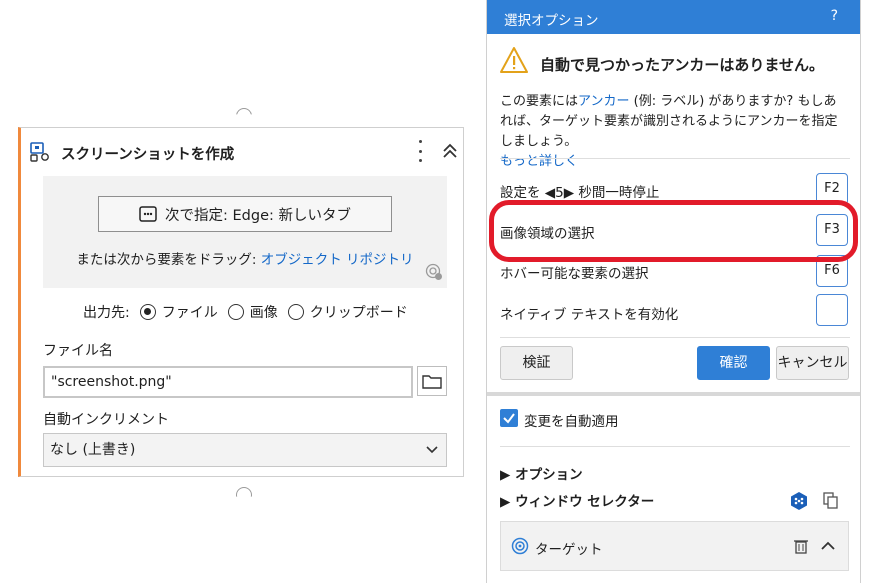  Describe the element at coordinates (832, 310) in the screenshot. I see `native-text-toggle` at that location.